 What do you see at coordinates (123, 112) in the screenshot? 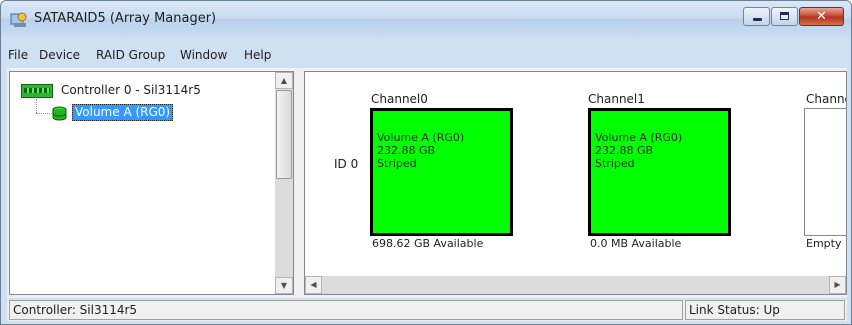
I see `tree-item-volume: Volume A (RG0)` at bounding box center [123, 112].